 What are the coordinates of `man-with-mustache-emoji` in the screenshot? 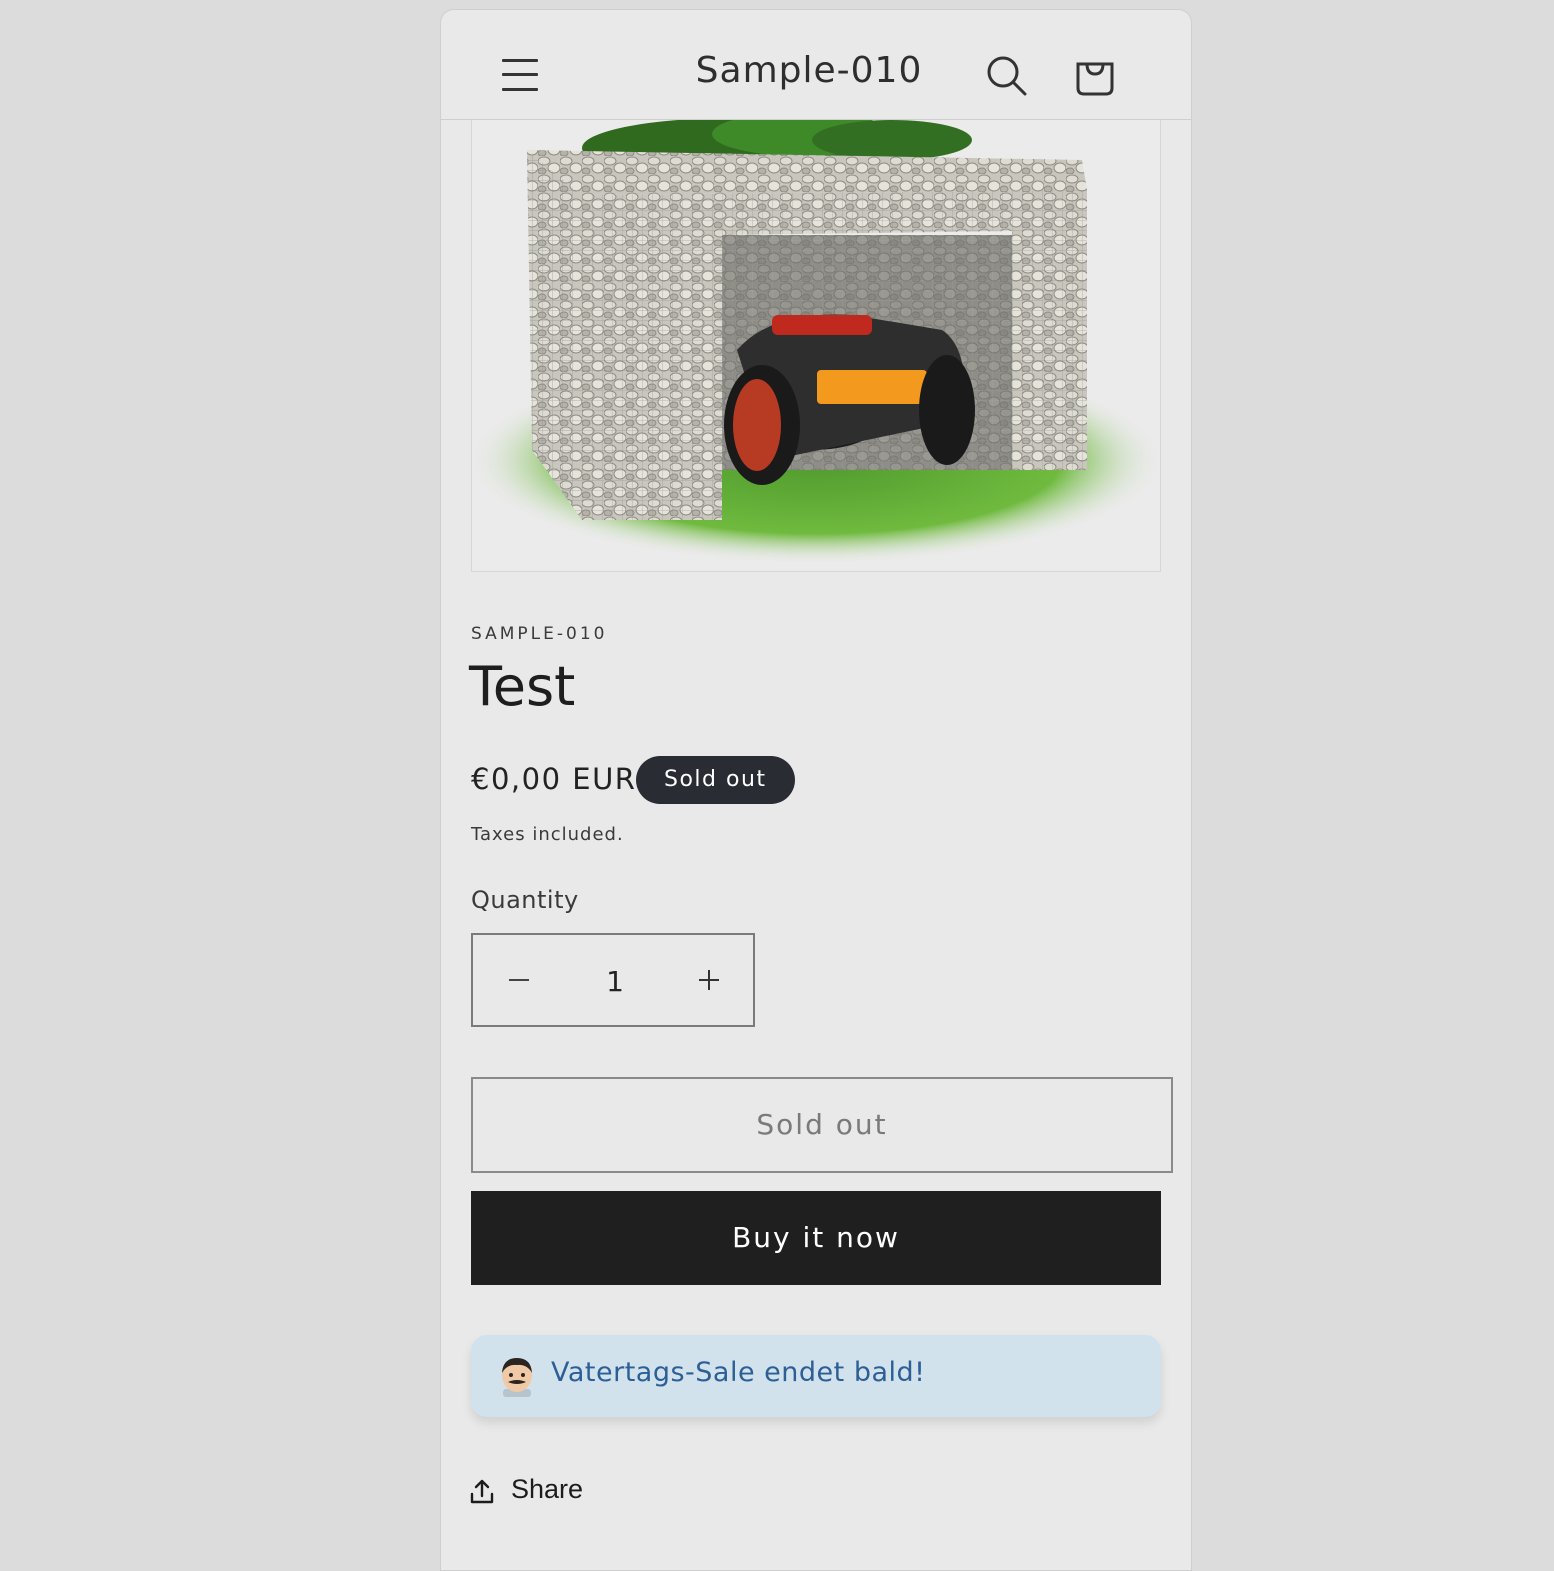 It's located at (517, 1376).